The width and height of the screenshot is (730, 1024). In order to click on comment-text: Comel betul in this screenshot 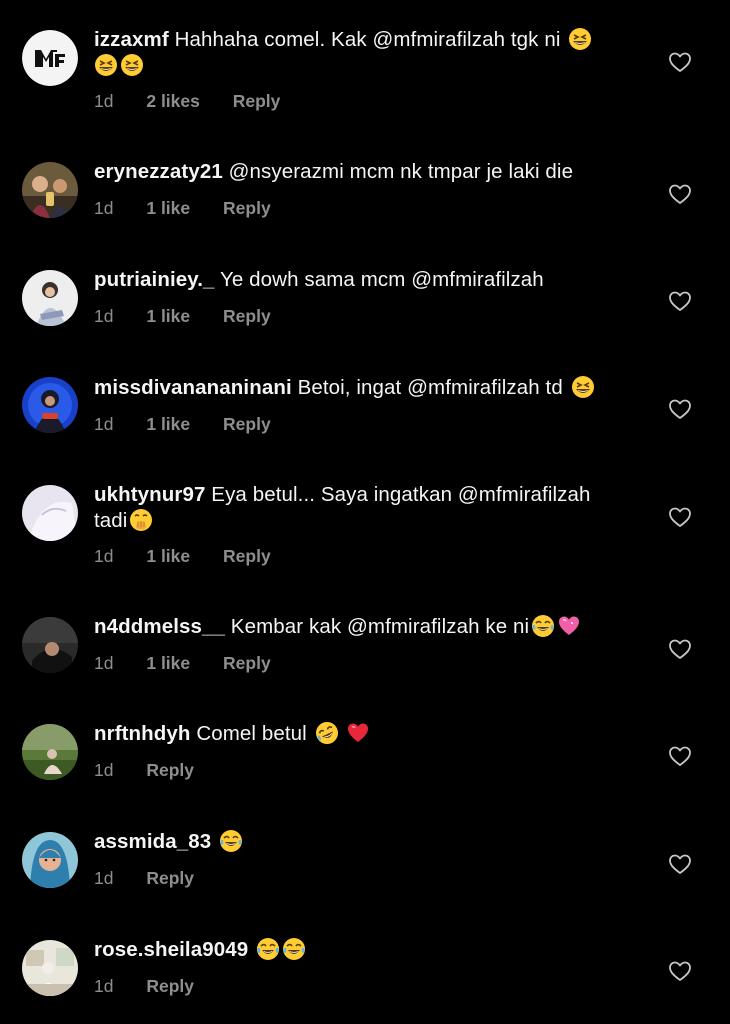, I will do `click(251, 733)`.